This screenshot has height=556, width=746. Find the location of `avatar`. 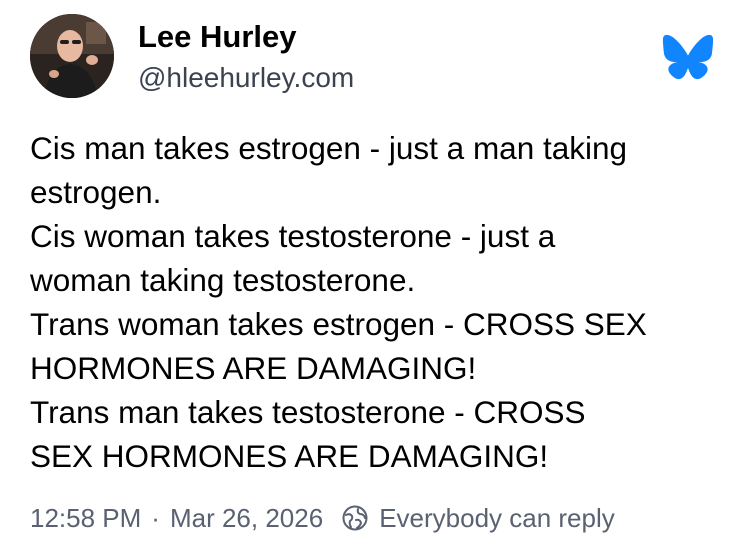

avatar is located at coordinates (72, 56).